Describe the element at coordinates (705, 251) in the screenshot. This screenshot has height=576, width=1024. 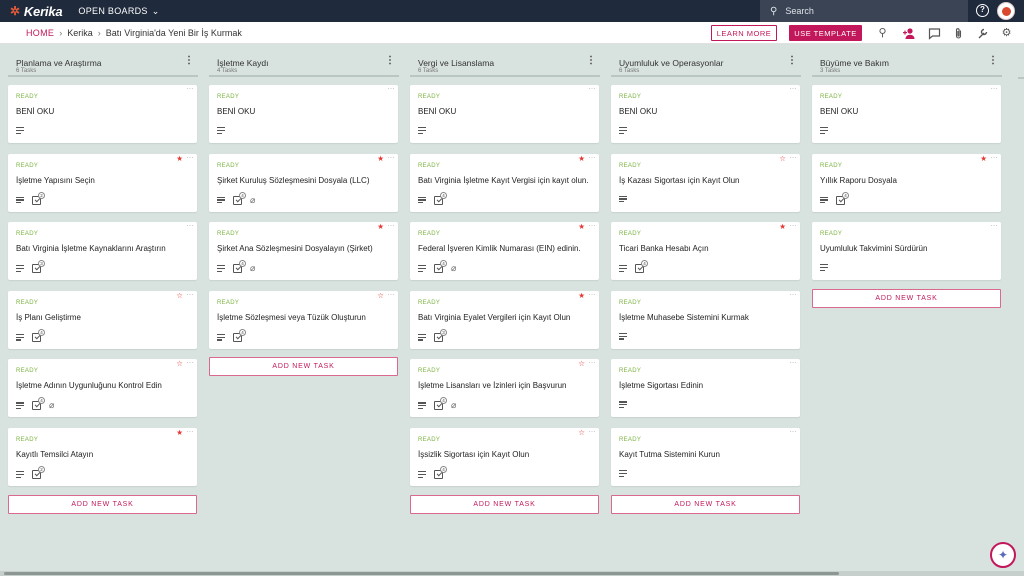
I see `task-card: READY Ticari Banka Hesabı Açın 4 ★ ⋯` at that location.